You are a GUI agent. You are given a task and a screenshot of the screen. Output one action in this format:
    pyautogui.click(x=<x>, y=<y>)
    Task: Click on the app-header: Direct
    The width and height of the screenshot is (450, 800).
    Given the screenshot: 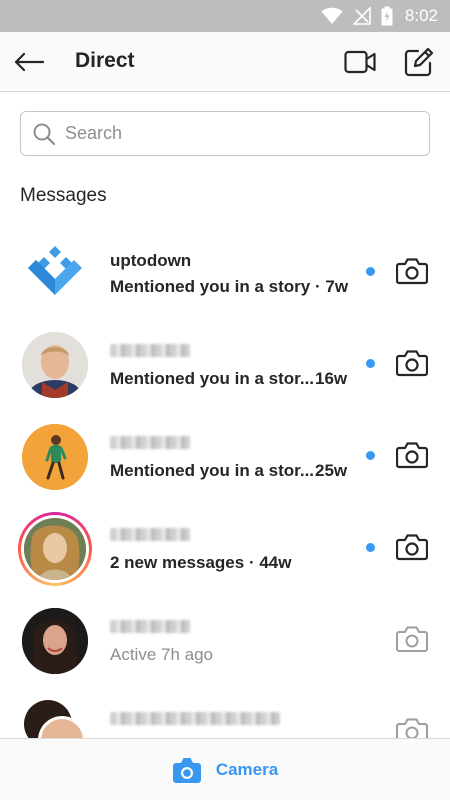 What is the action you would take?
    pyautogui.click(x=225, y=62)
    